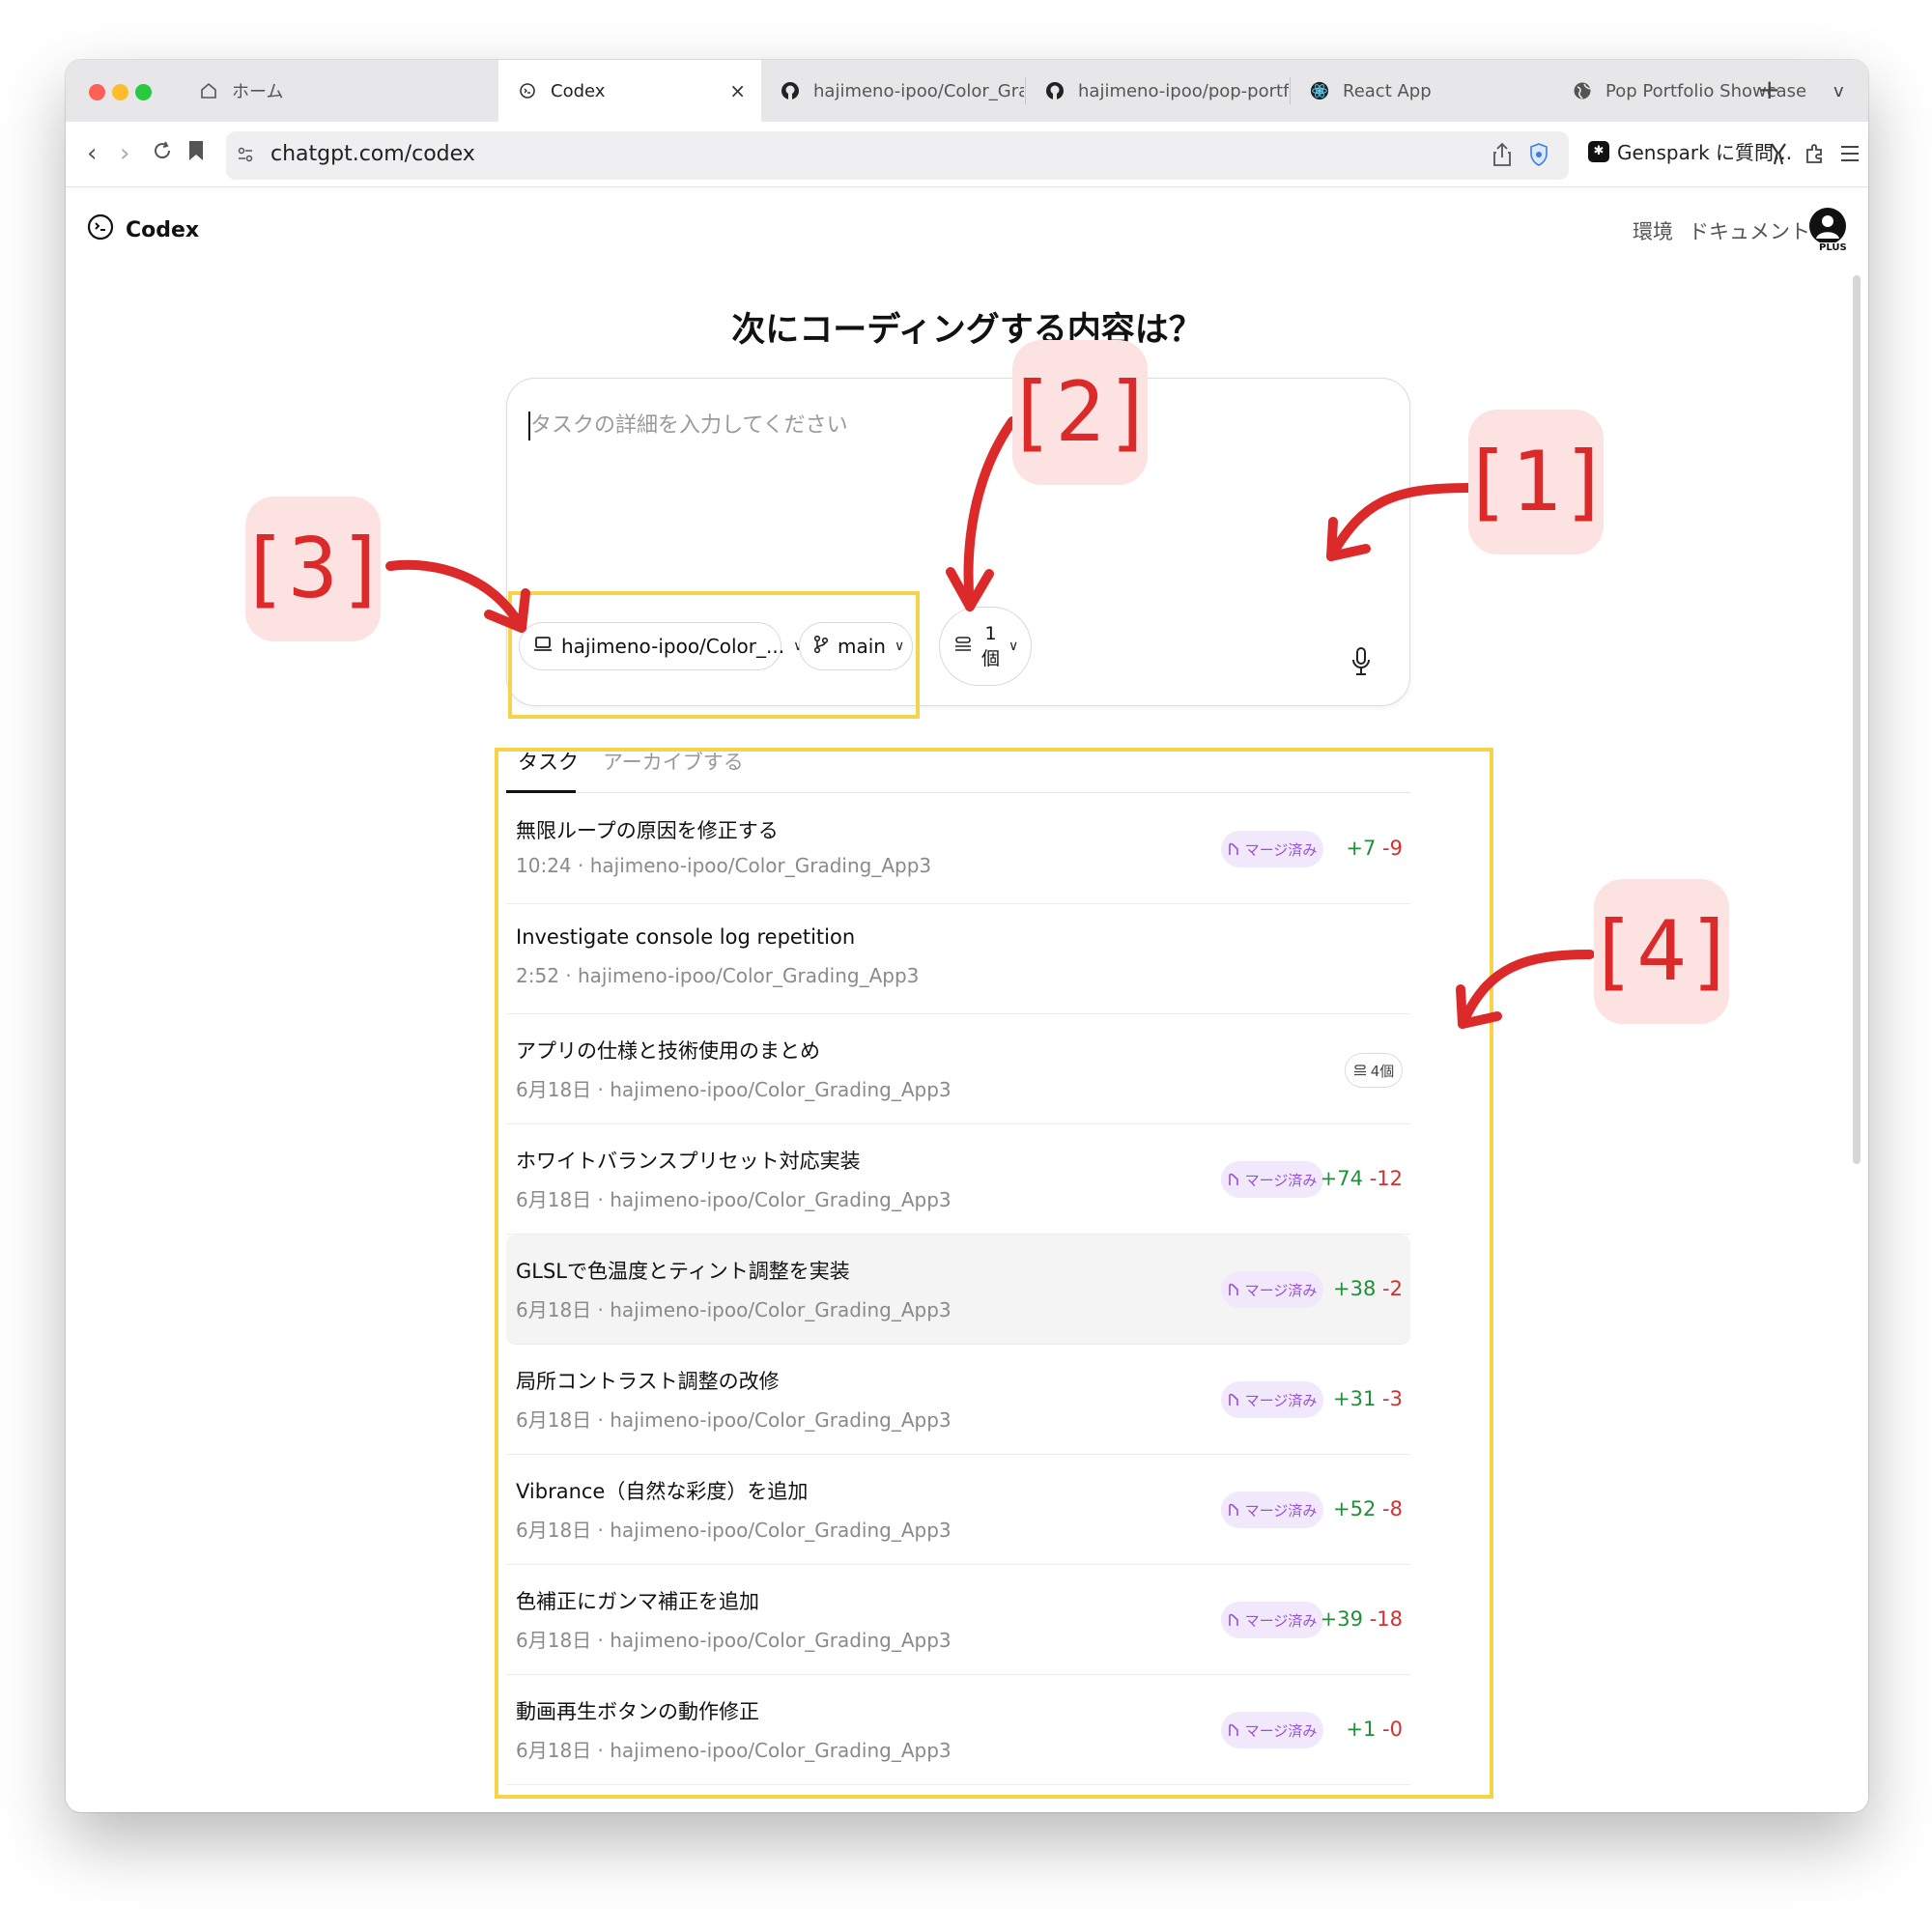 This screenshot has width=1932, height=1932. What do you see at coordinates (991, 658) in the screenshot?
I see `version-count-unit: 個` at bounding box center [991, 658].